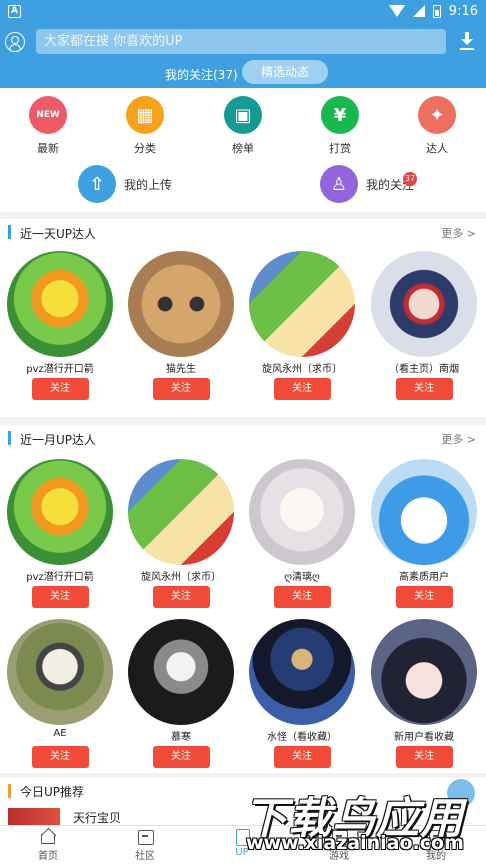 Image resolution: width=486 pixels, height=864 pixels. Describe the element at coordinates (148, 184) in the screenshot. I see `my-uploads-label: 我的上传` at that location.